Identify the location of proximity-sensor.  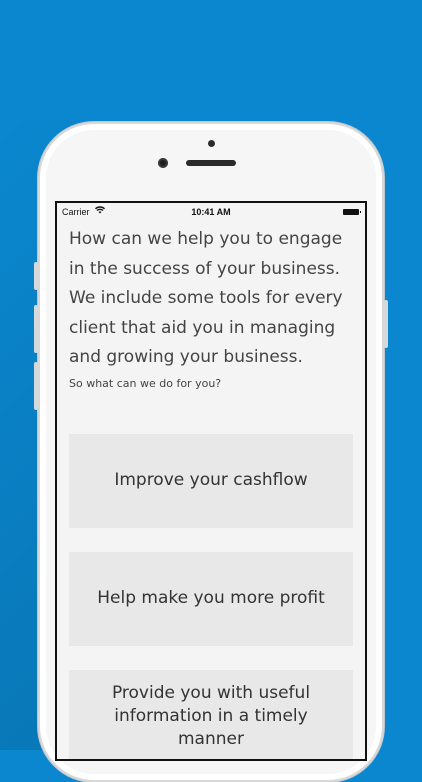
(211, 143).